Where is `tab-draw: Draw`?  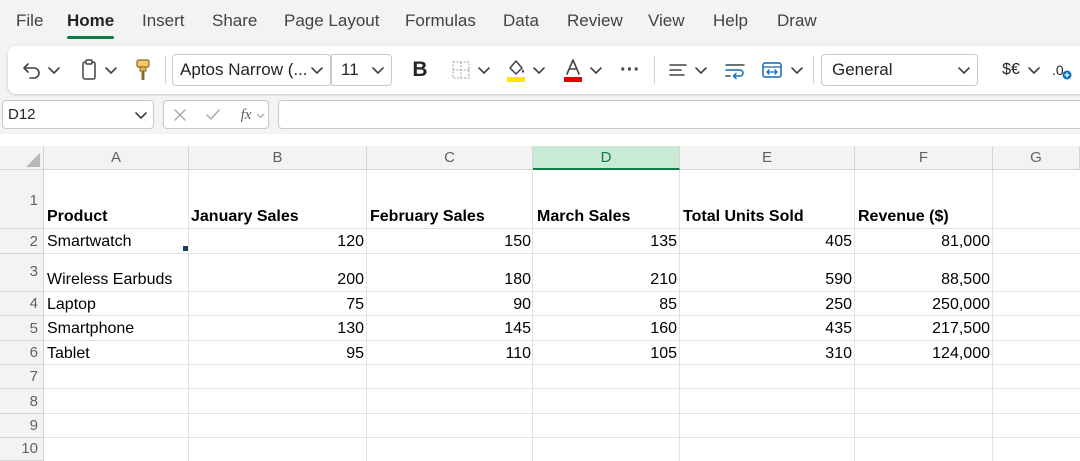
tab-draw: Draw is located at coordinates (797, 21).